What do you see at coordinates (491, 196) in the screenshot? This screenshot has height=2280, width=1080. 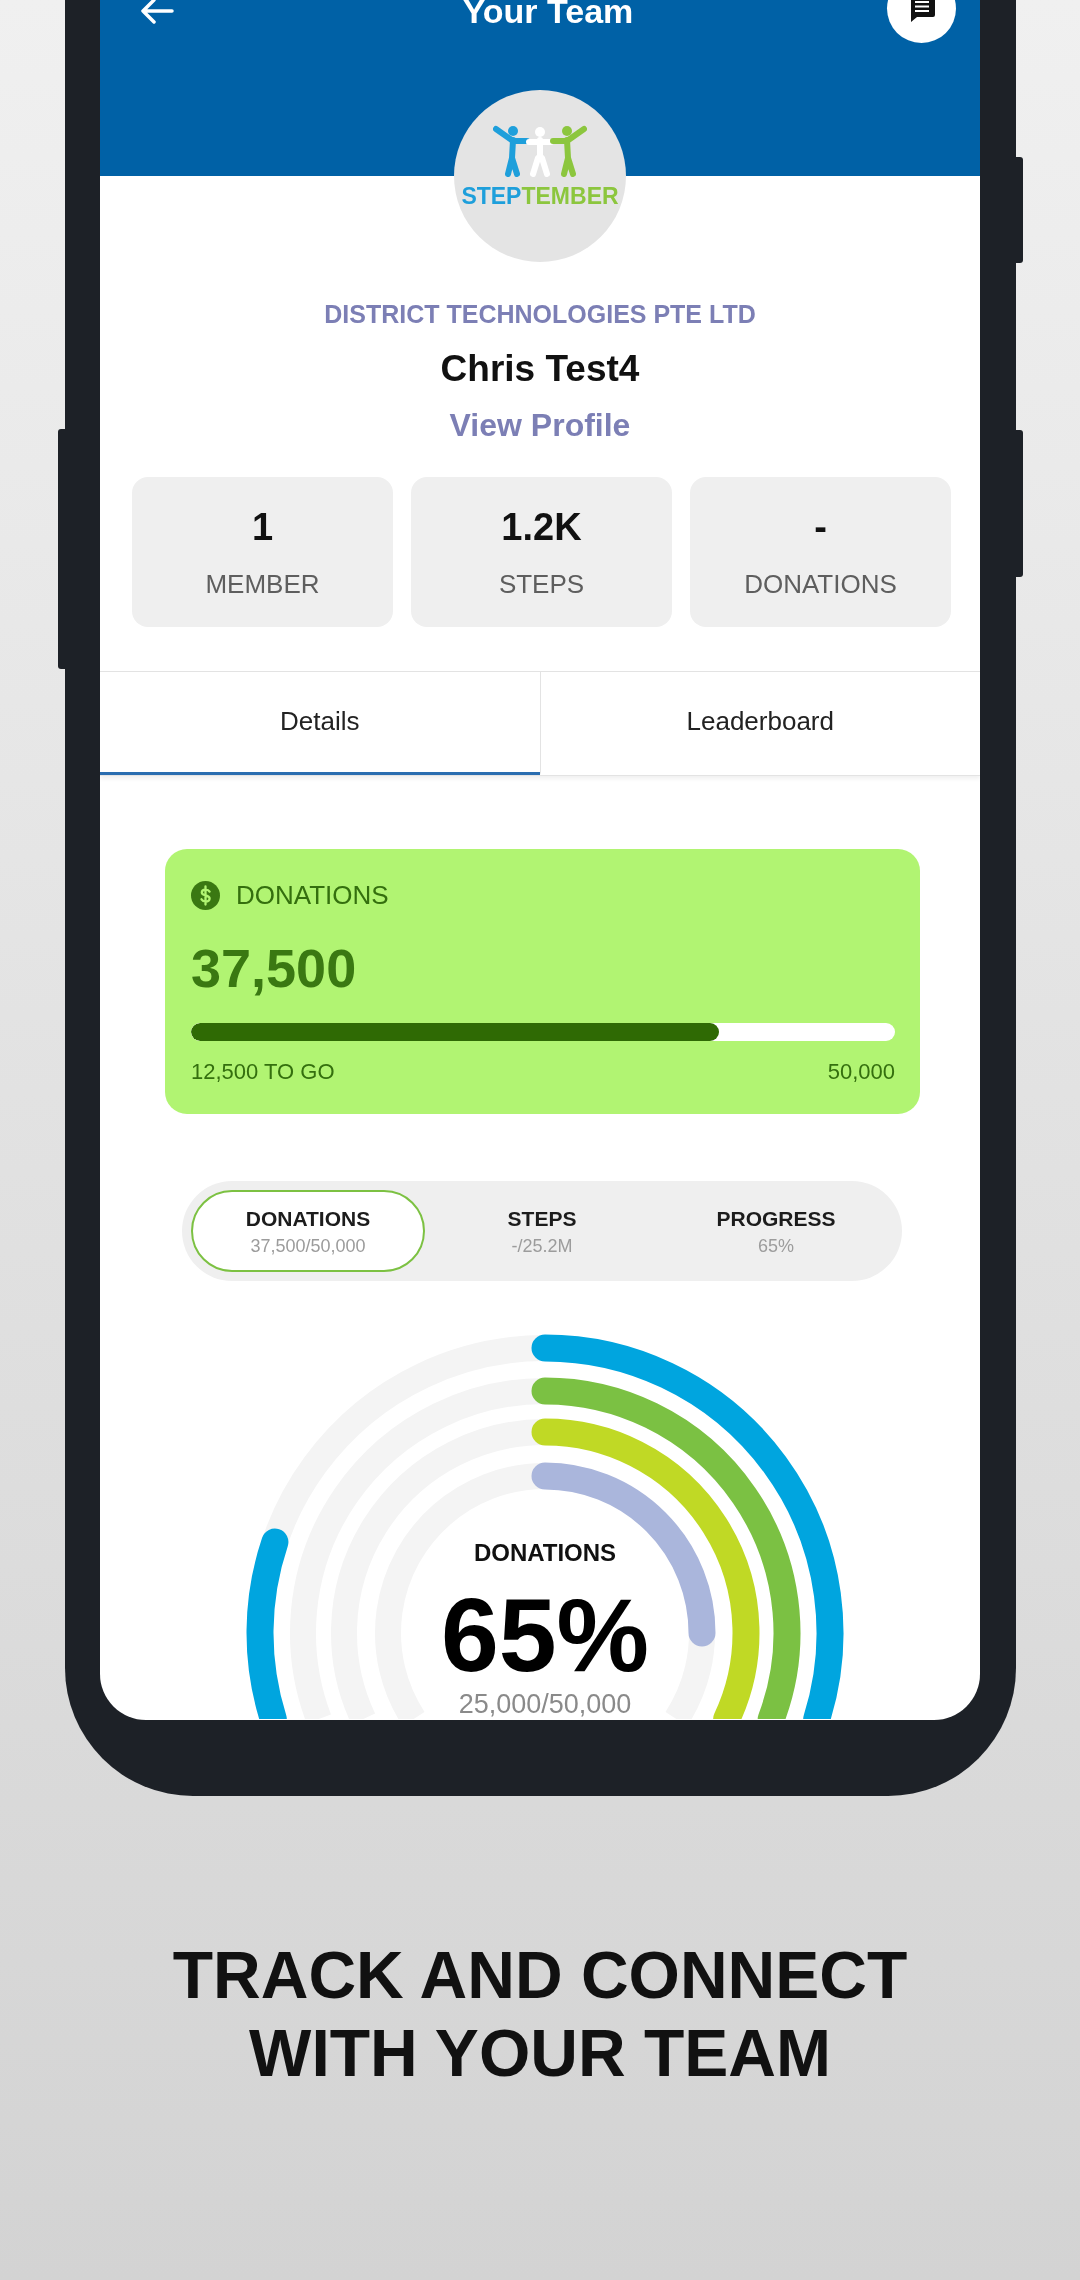 I see `logo-text: STEP` at bounding box center [491, 196].